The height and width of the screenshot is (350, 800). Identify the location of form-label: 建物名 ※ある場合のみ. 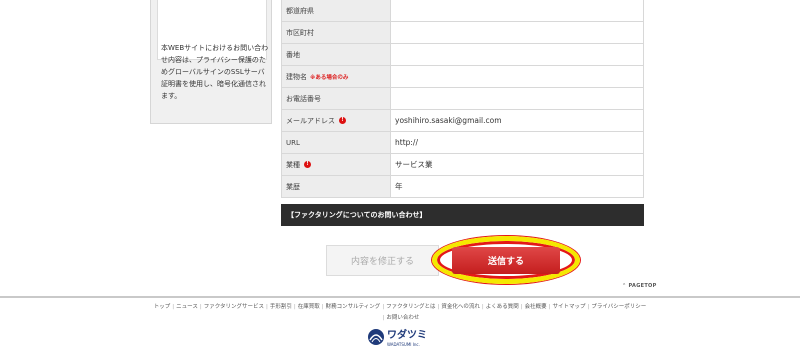
(336, 76).